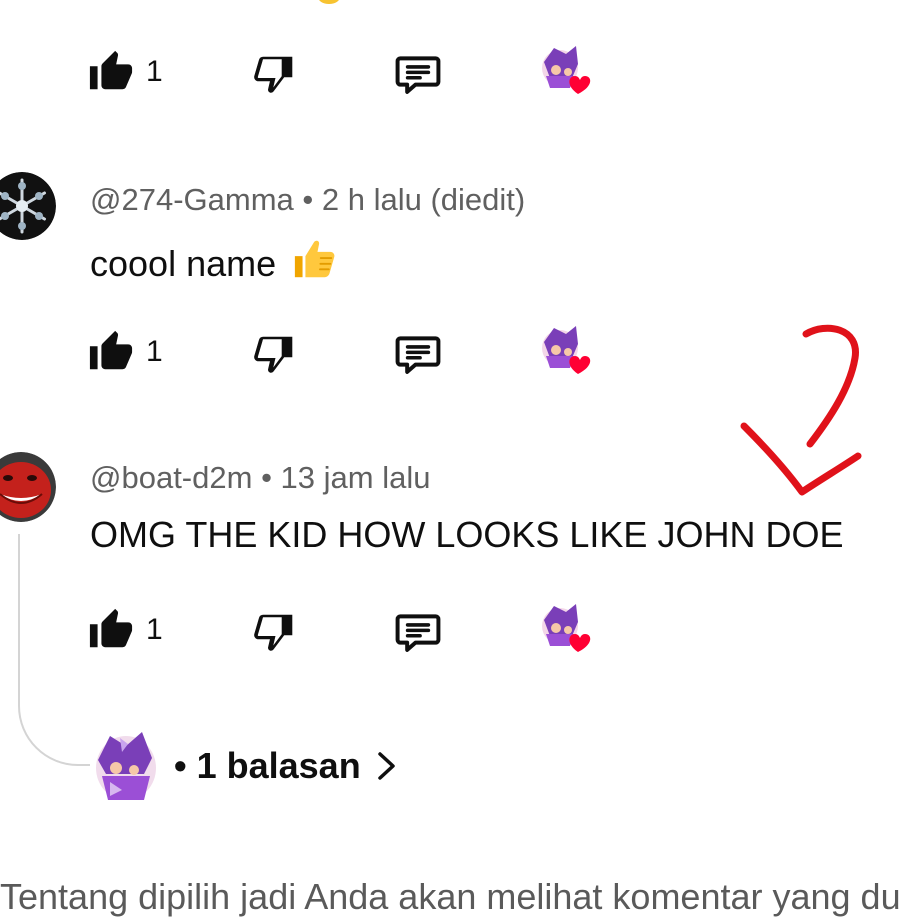  I want to click on comment-time: 2 h lalu (diedit), so click(423, 199).